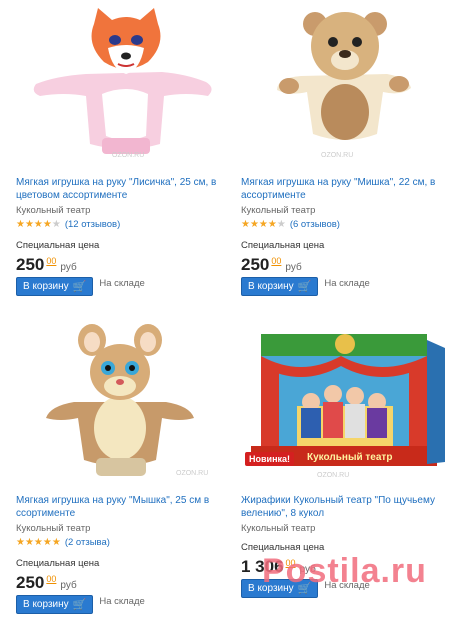 This screenshot has height=624, width=460. What do you see at coordinates (344, 76) in the screenshot?
I see `bear-puppet-image` at bounding box center [344, 76].